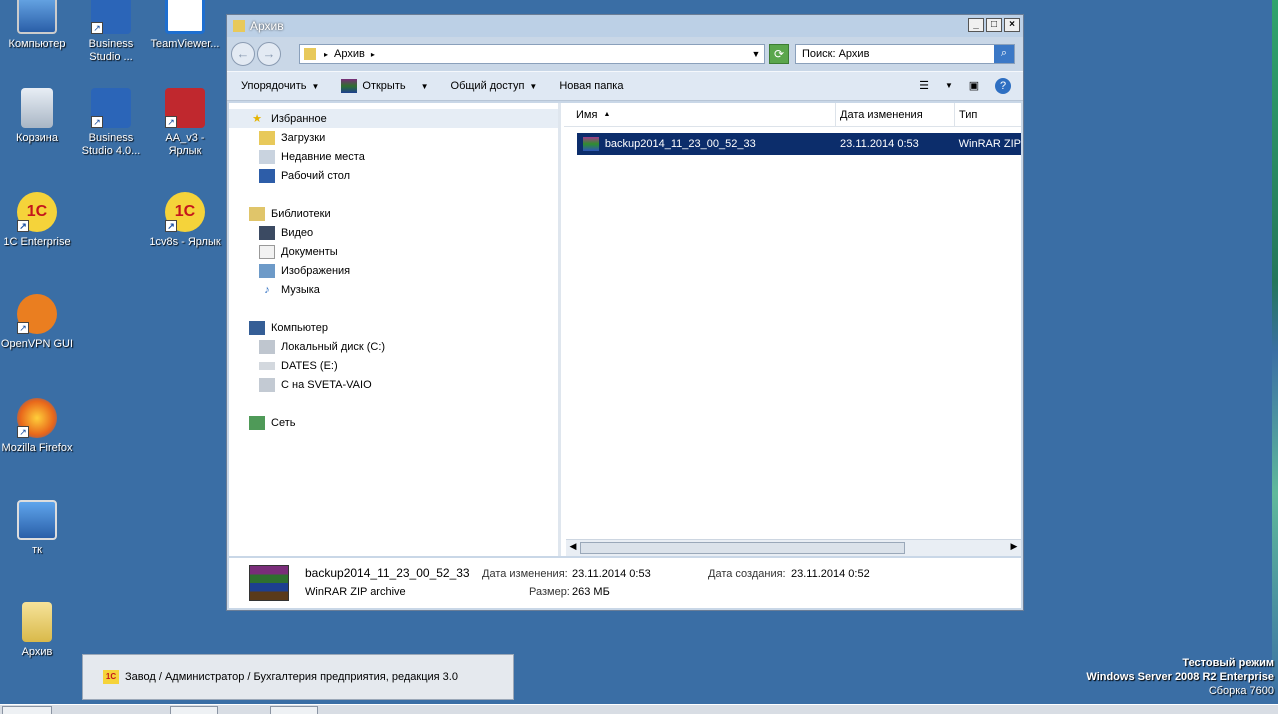  I want to click on close-button: ×, so click(1012, 25).